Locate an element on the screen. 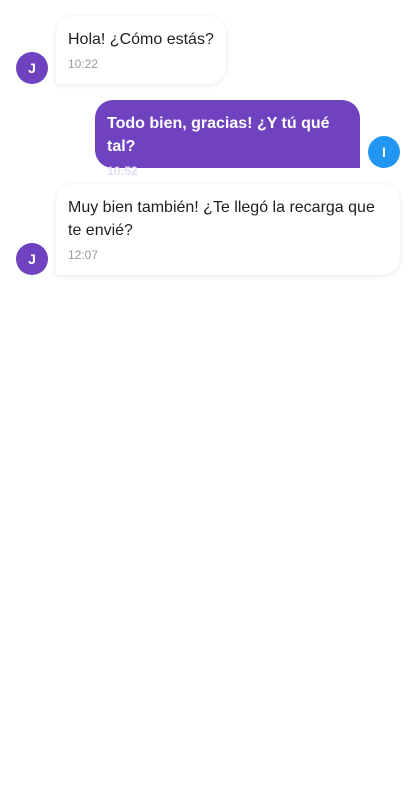 The image size is (416, 794). message-text: Todo bien, gracias! ¿Y tú qué tal? is located at coordinates (218, 135).